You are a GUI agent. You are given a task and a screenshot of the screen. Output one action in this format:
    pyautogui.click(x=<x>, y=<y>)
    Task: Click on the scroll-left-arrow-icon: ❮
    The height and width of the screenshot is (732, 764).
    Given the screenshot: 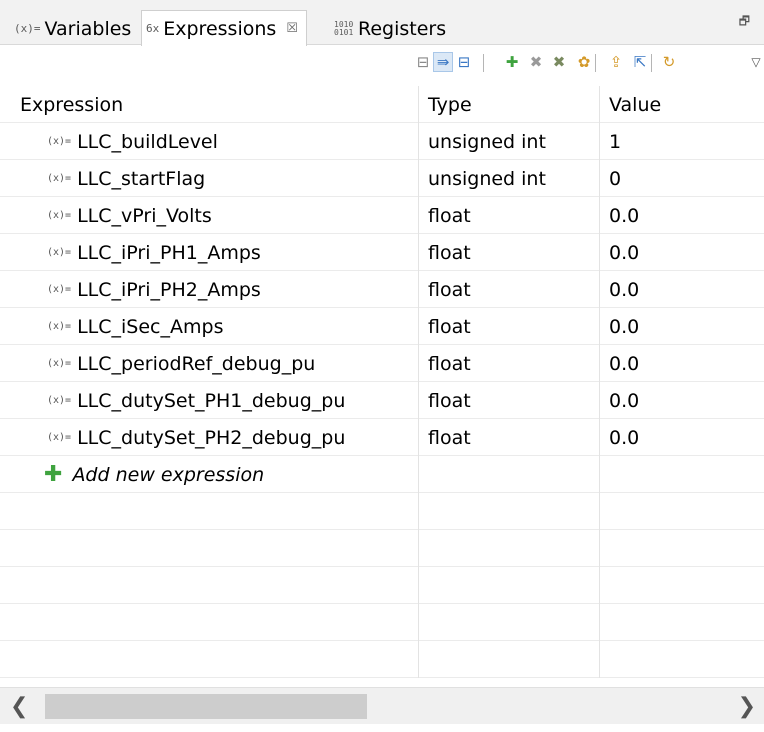 What is the action you would take?
    pyautogui.click(x=19, y=706)
    